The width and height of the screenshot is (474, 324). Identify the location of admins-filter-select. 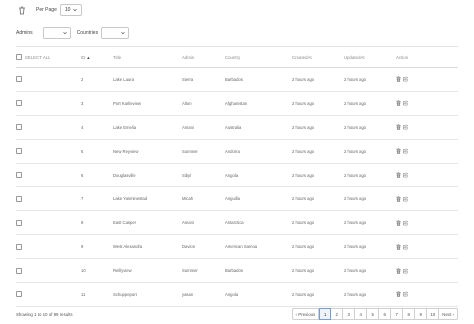
(56, 33).